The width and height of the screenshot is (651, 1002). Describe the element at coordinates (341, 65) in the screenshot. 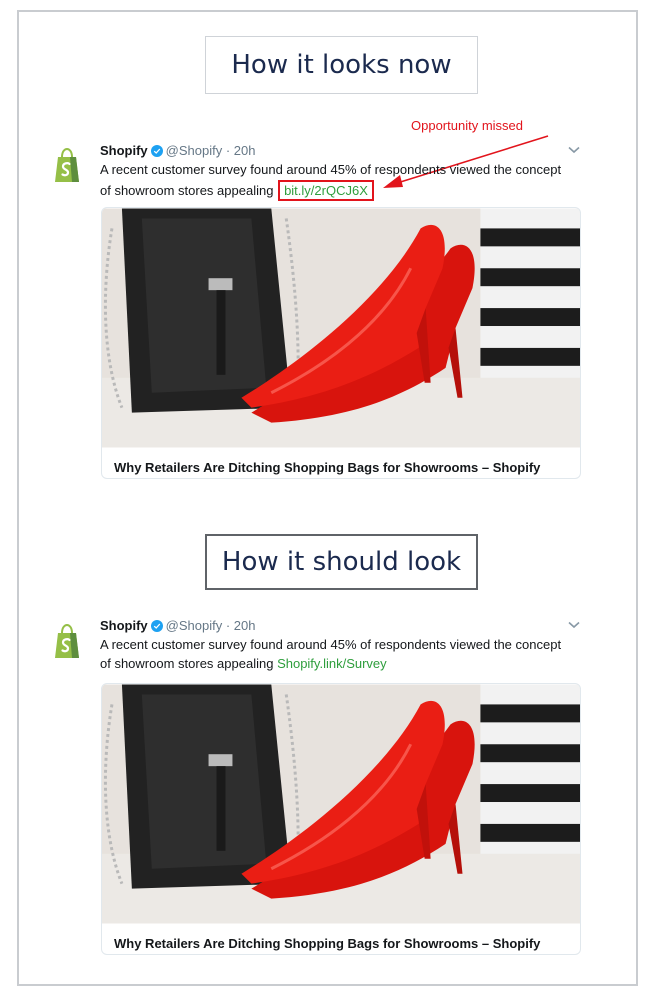

I see `heading-before: How it looks now` at that location.